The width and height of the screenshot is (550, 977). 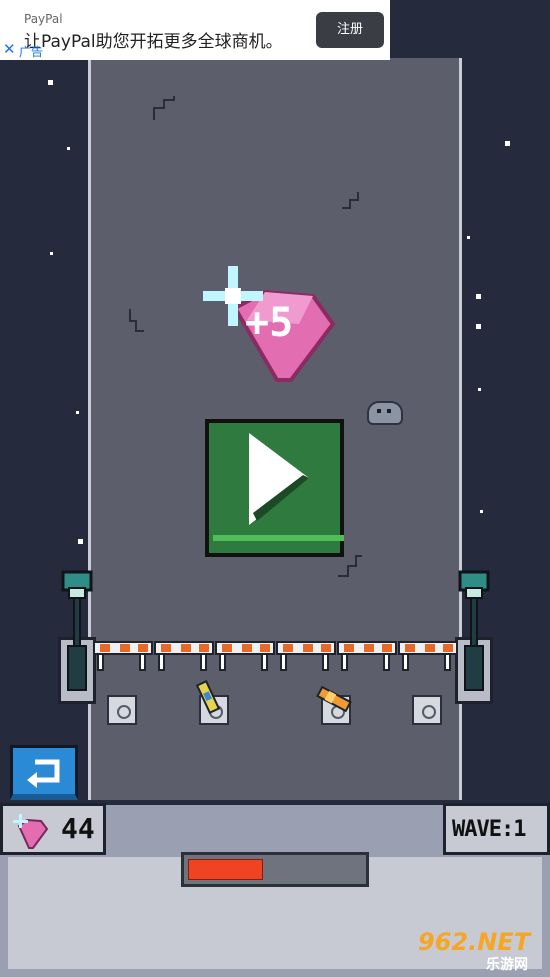 I want to click on back-button, so click(x=44, y=772).